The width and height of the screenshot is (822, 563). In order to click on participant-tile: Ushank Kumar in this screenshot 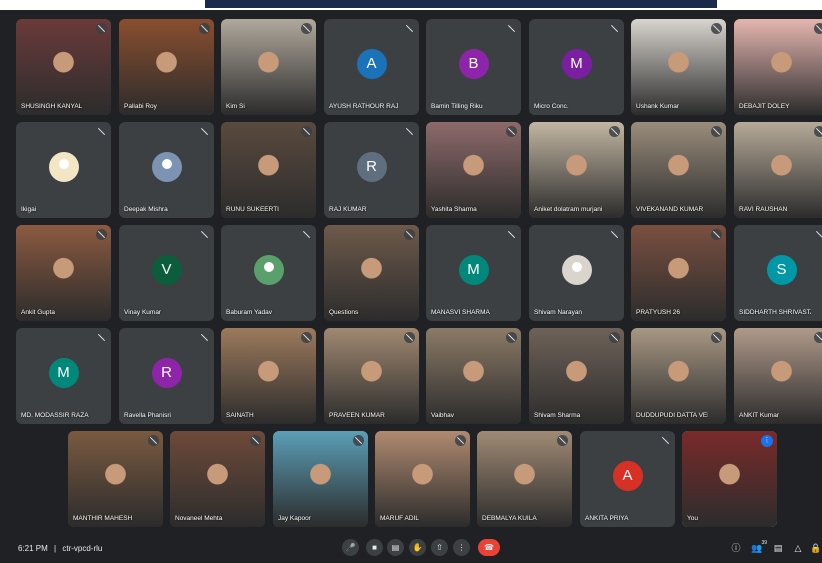, I will do `click(678, 67)`.